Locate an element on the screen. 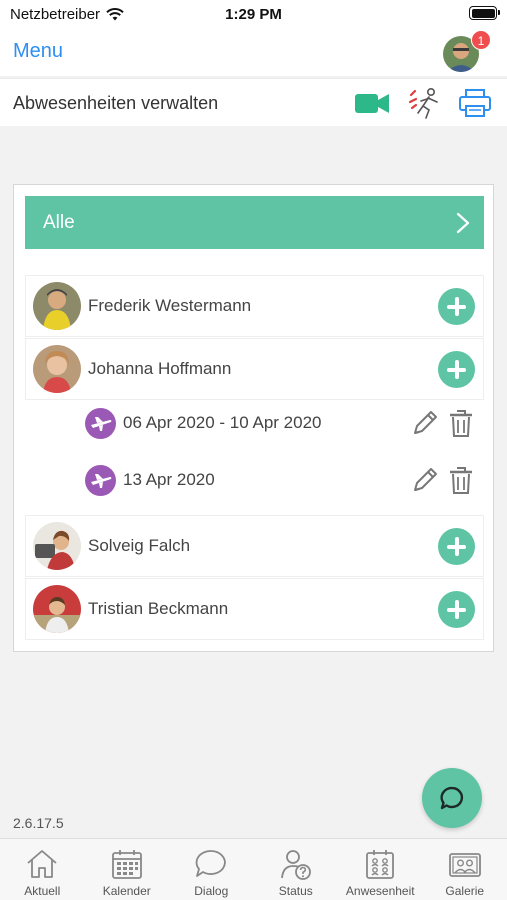 Image resolution: width=507 pixels, height=900 pixels. notification-badge: 1 is located at coordinates (481, 40).